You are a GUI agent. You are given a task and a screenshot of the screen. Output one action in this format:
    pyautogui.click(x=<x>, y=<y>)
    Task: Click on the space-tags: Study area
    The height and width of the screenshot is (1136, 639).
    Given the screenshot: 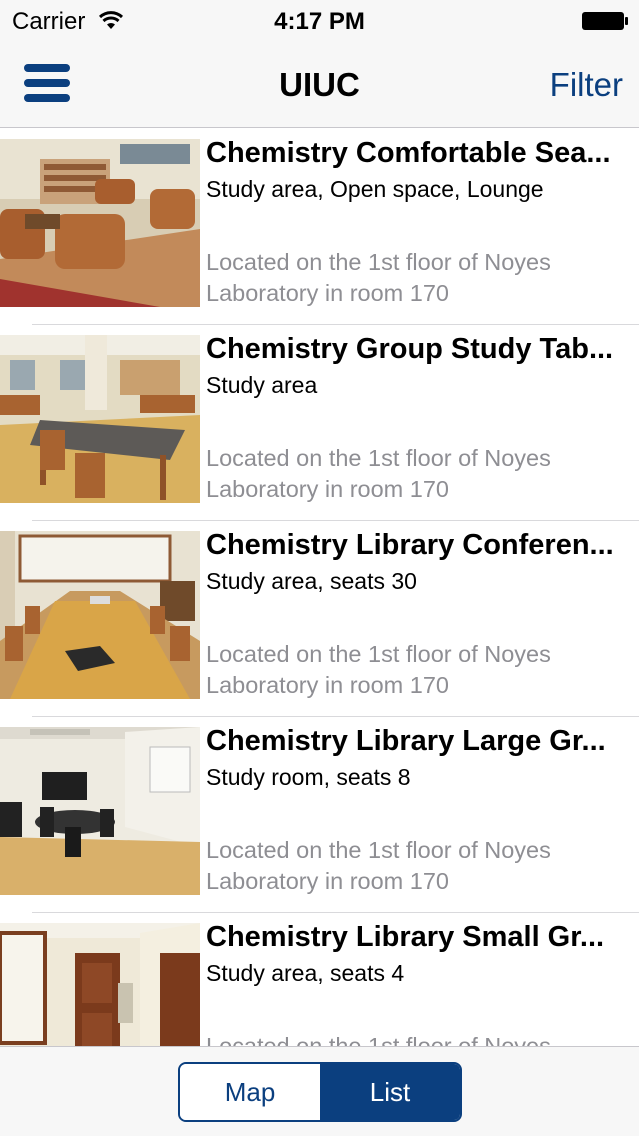 What is the action you would take?
    pyautogui.click(x=262, y=385)
    